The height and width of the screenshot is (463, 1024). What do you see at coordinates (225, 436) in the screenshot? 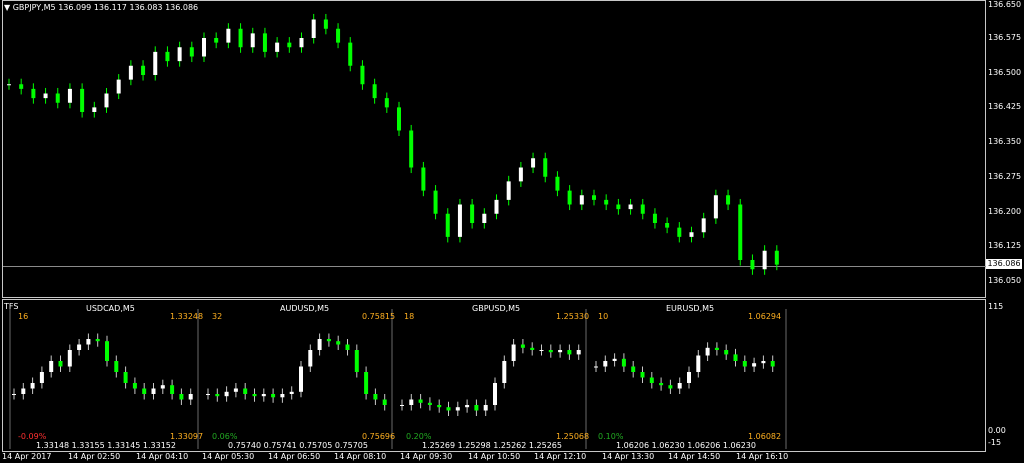
I see `panel-change: 0.06%` at bounding box center [225, 436].